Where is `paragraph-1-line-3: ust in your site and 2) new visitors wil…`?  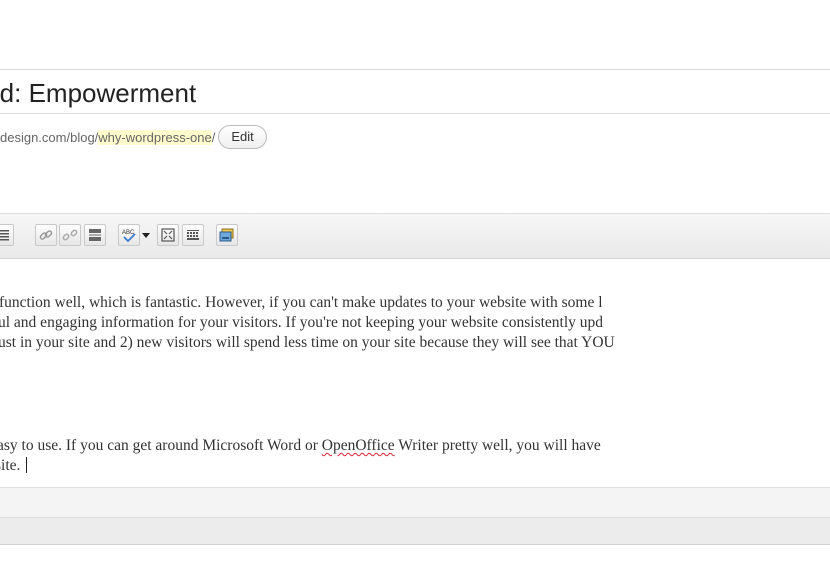 paragraph-1-line-3: ust in your site and 2) new visitors wil… is located at coordinates (307, 342).